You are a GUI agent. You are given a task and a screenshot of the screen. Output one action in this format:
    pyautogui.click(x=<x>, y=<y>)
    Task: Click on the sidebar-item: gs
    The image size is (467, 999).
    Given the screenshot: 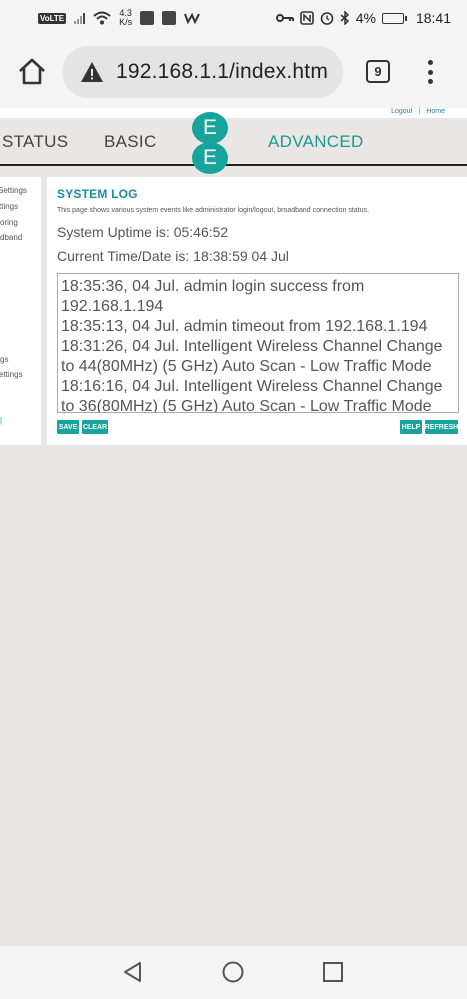 What is the action you would take?
    pyautogui.click(x=4, y=359)
    